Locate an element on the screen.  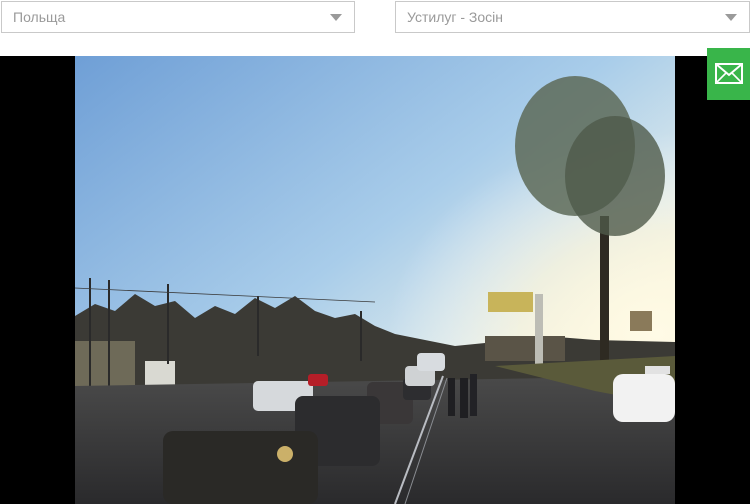
contact-button is located at coordinates (728, 74).